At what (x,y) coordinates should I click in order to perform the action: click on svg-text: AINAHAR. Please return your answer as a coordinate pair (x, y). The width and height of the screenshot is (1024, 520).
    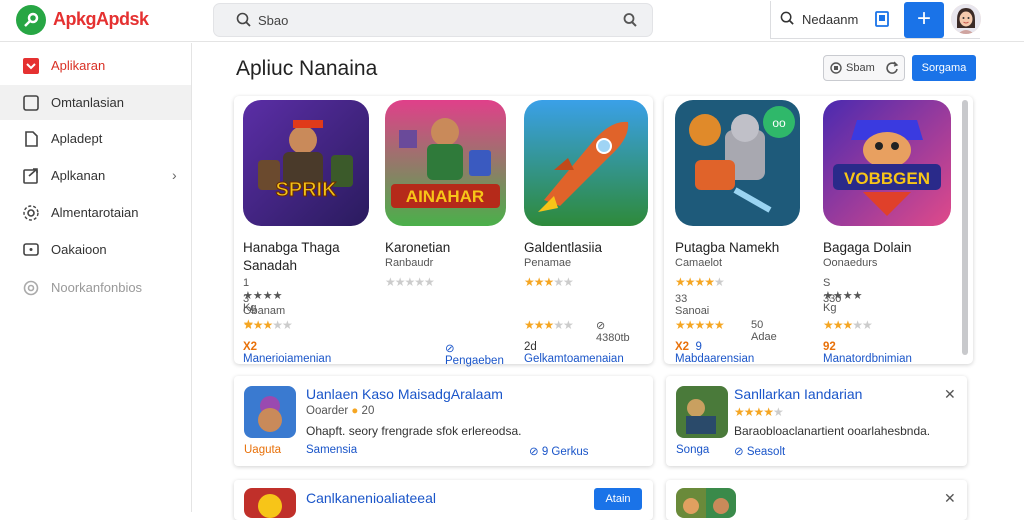
    Looking at the image, I should click on (445, 196).